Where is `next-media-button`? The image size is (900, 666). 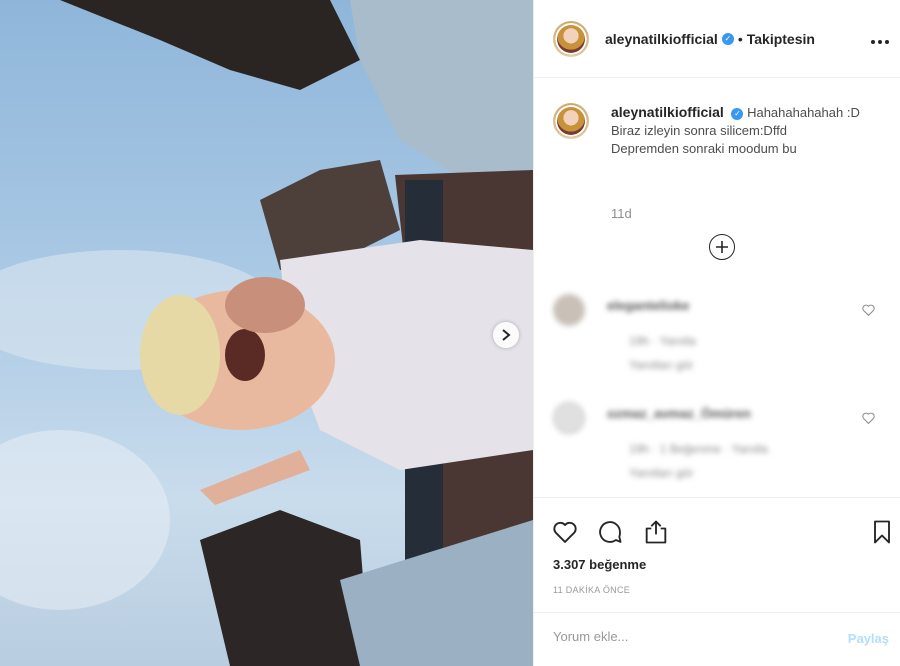
next-media-button is located at coordinates (506, 335).